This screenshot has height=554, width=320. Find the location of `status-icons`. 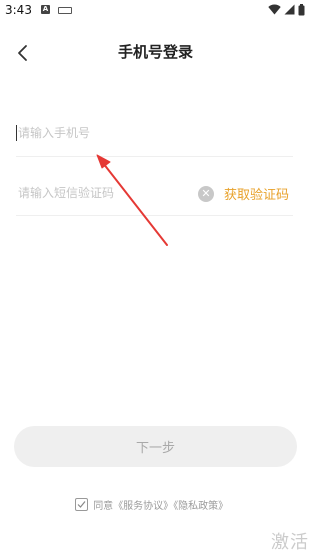

status-icons is located at coordinates (285, 10).